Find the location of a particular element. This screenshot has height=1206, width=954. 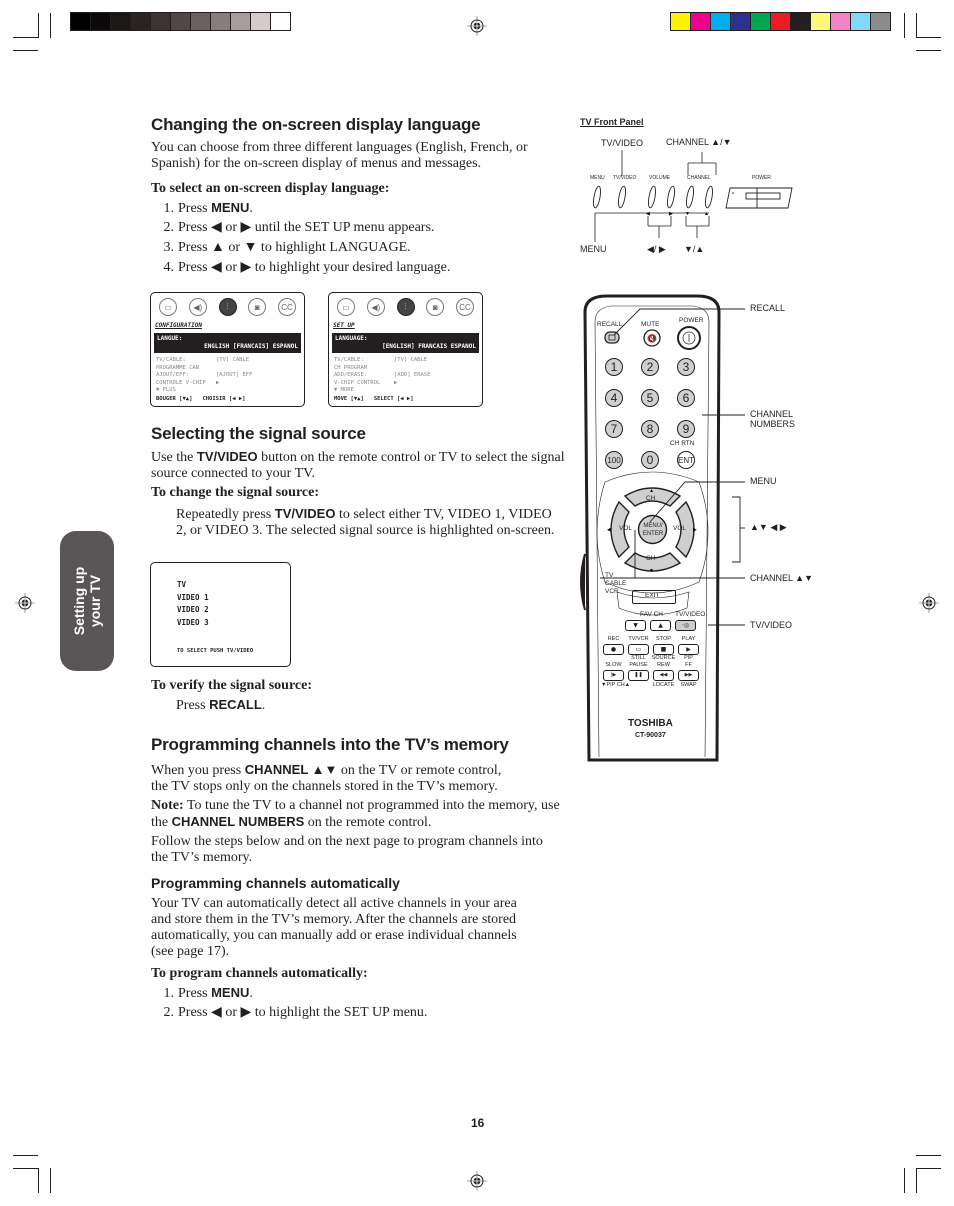

cc-icon: CC is located at coordinates (287, 307).